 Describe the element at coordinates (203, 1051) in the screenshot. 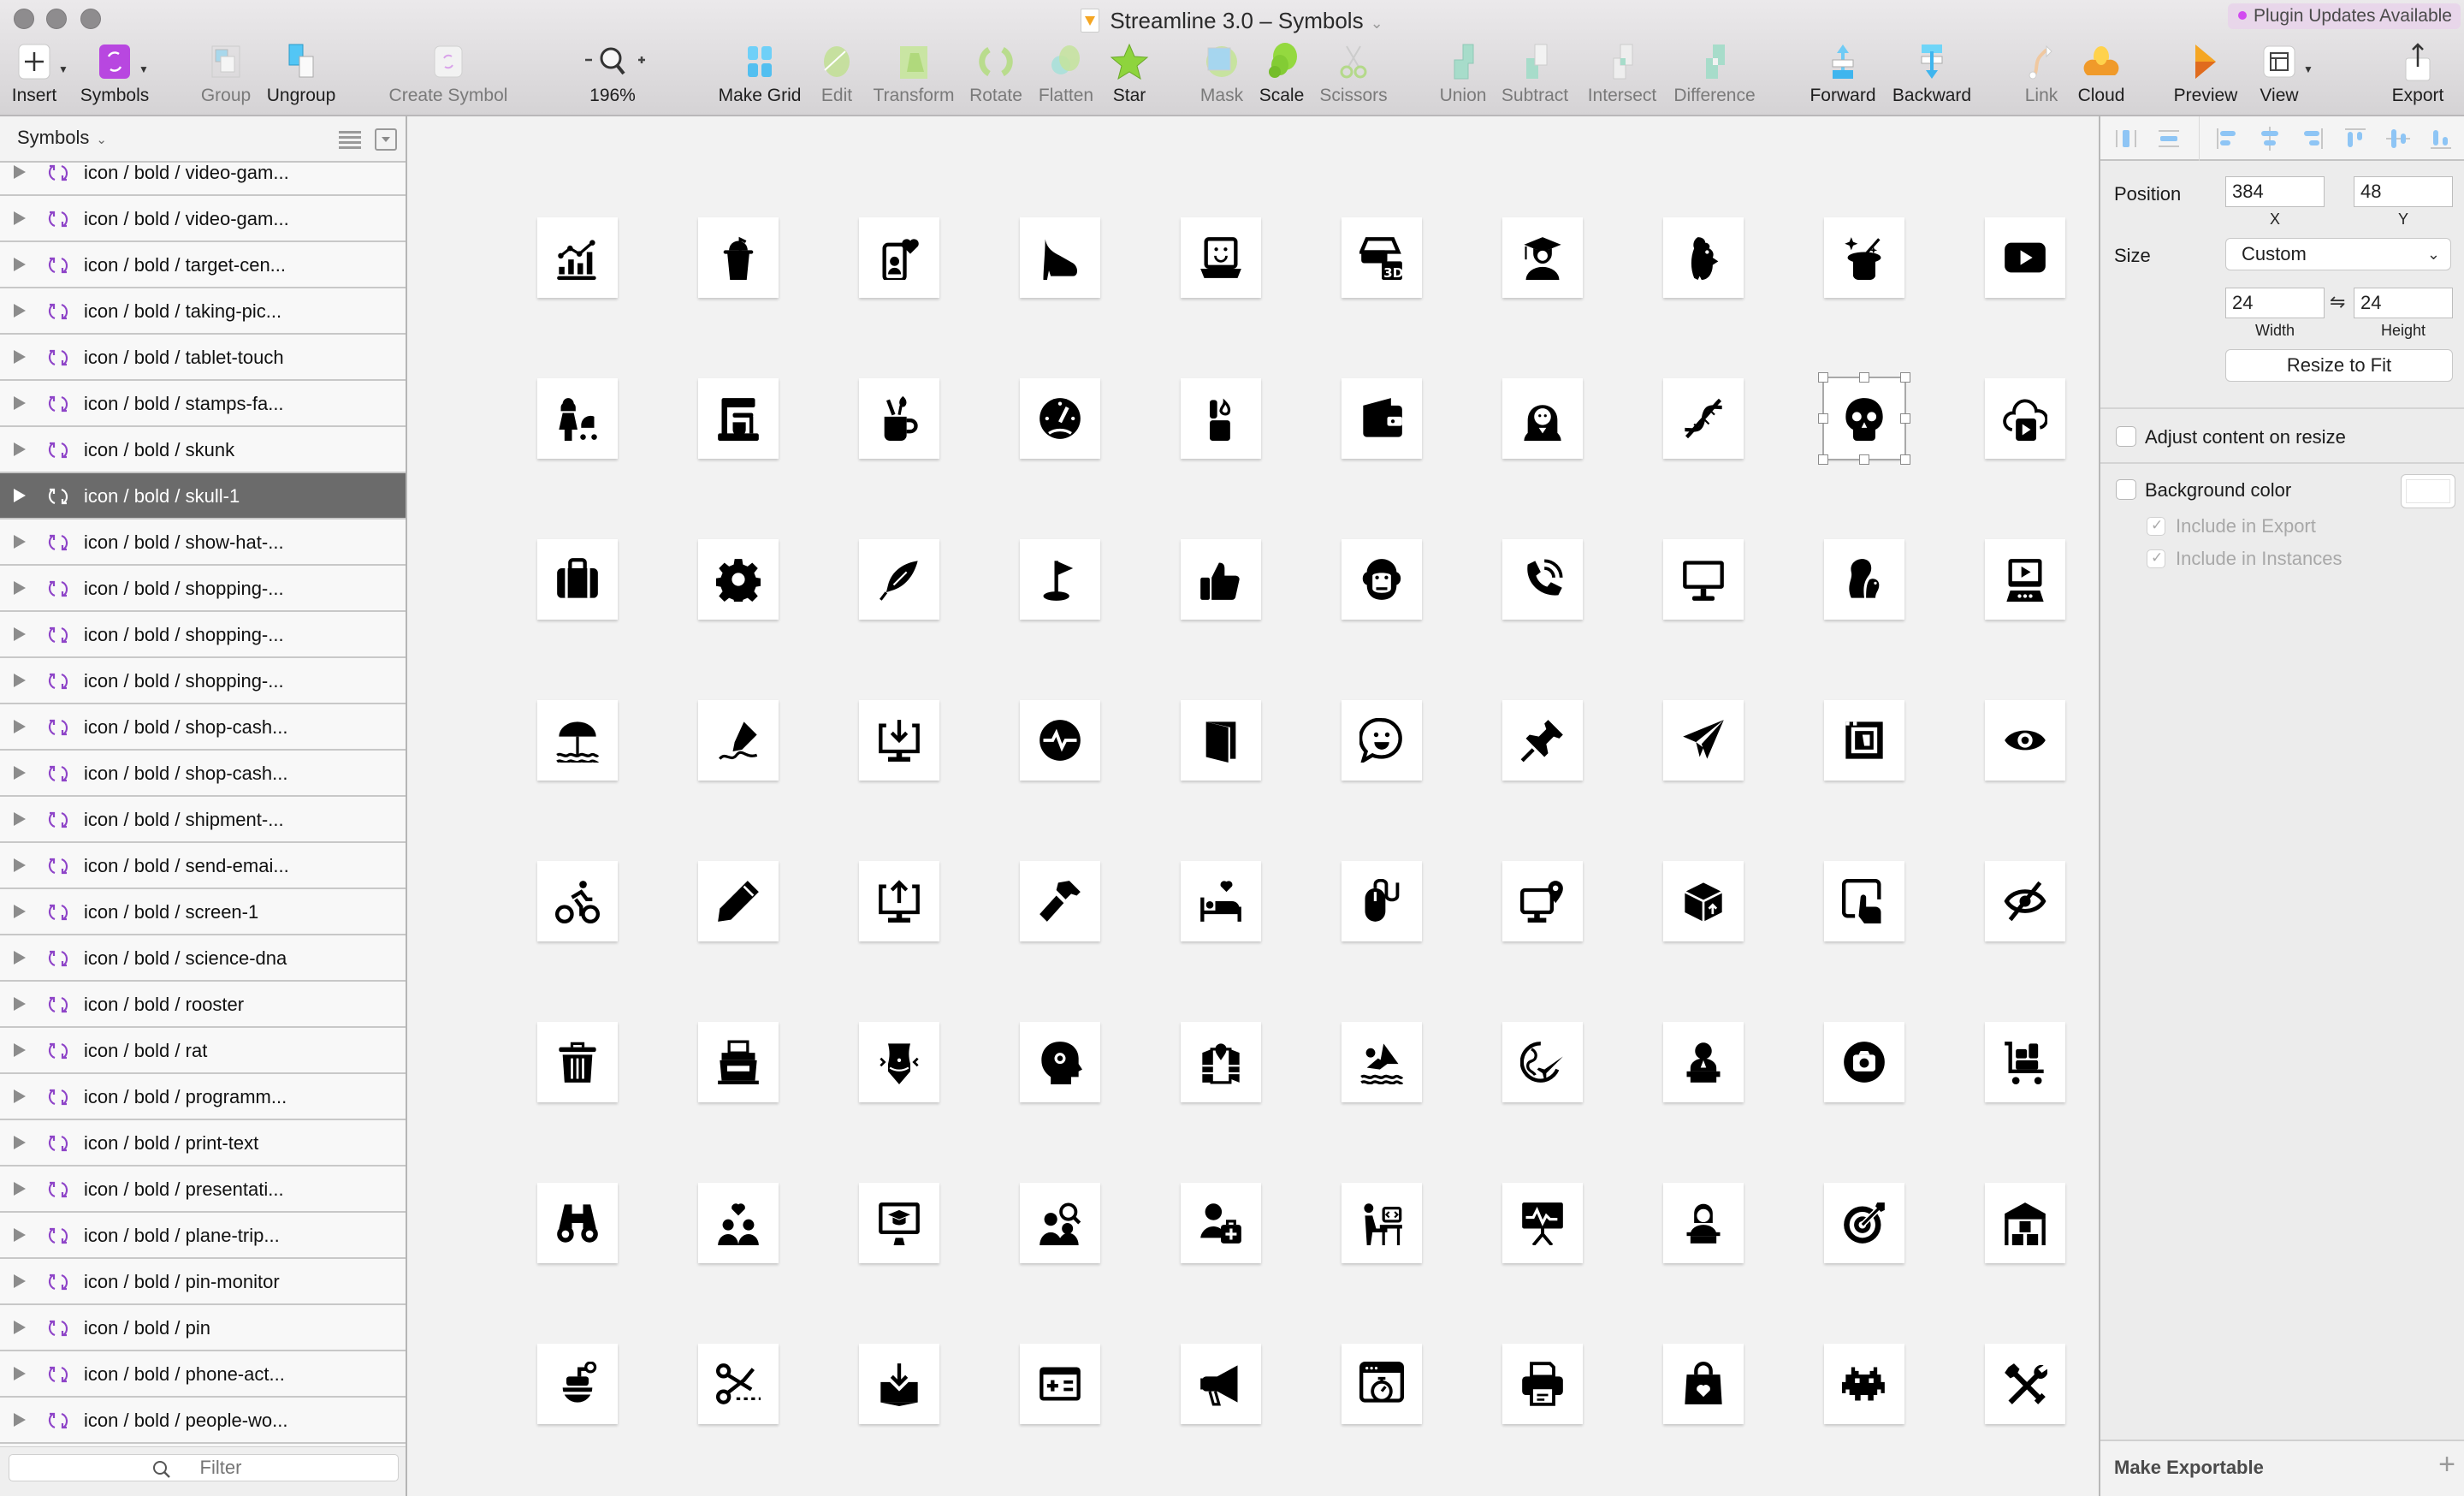

I see `symbol-list-item: icon / bold / rat` at that location.